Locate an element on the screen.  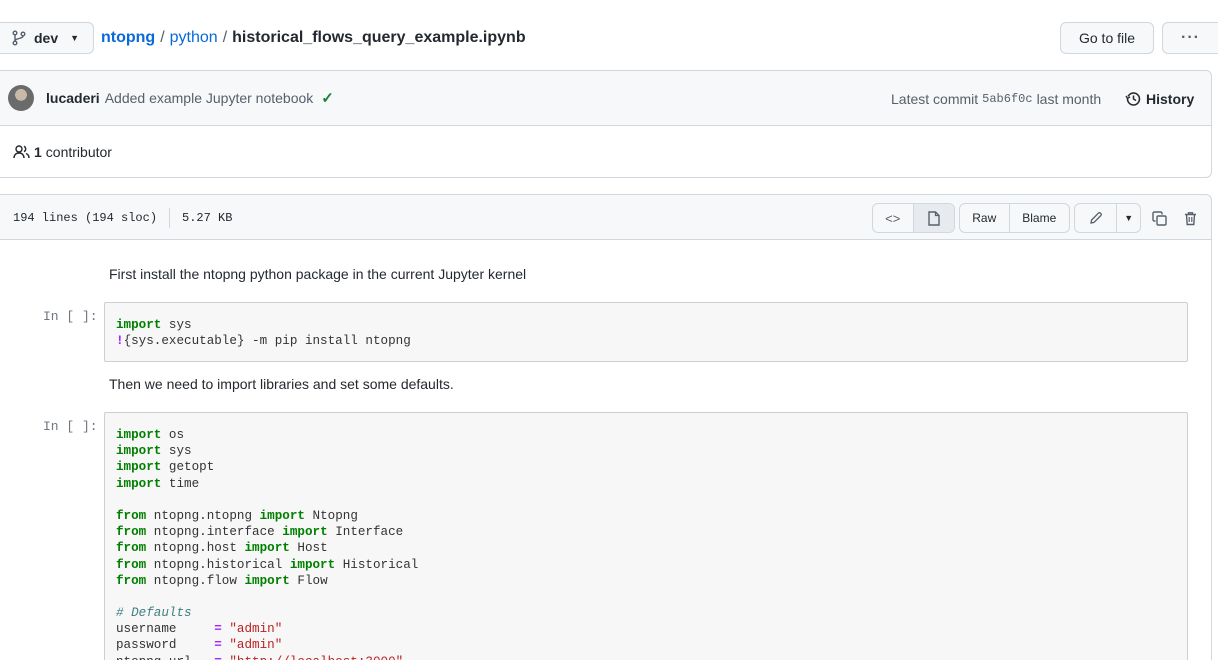
code-line: import sys is located at coordinates (646, 451).